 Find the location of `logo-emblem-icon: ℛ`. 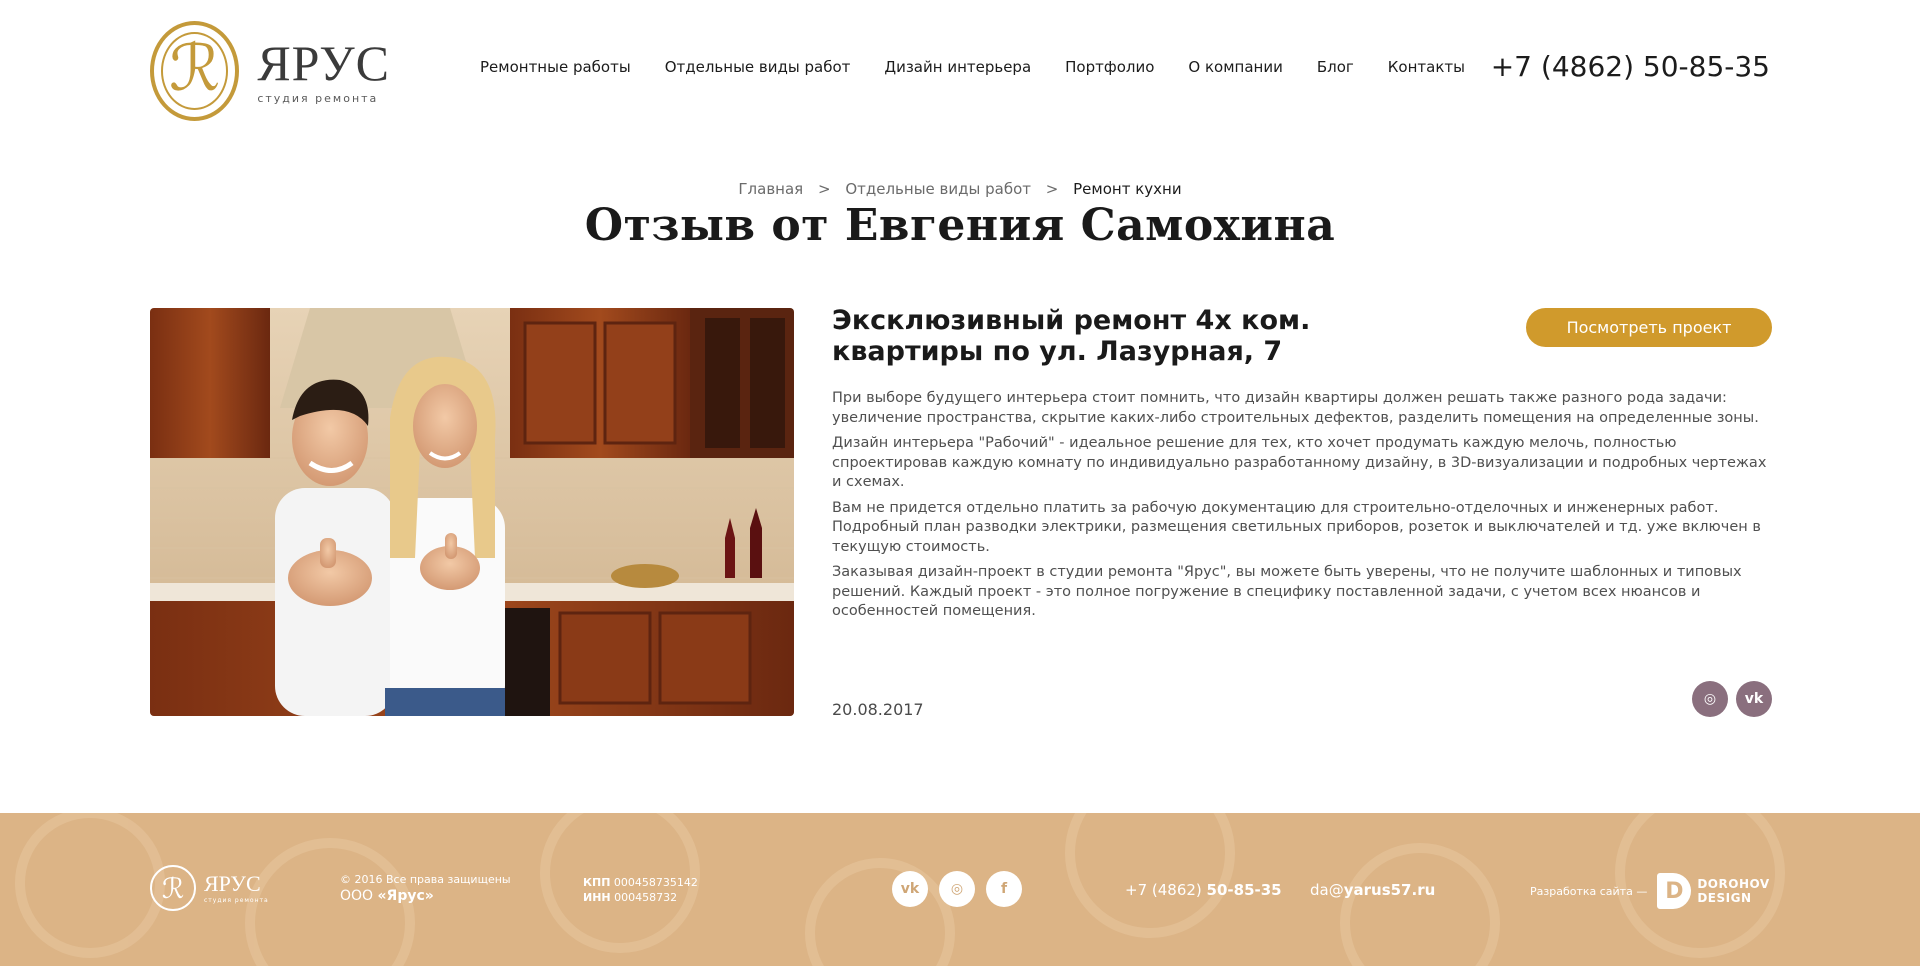

logo-emblem-icon: ℛ is located at coordinates (195, 71).